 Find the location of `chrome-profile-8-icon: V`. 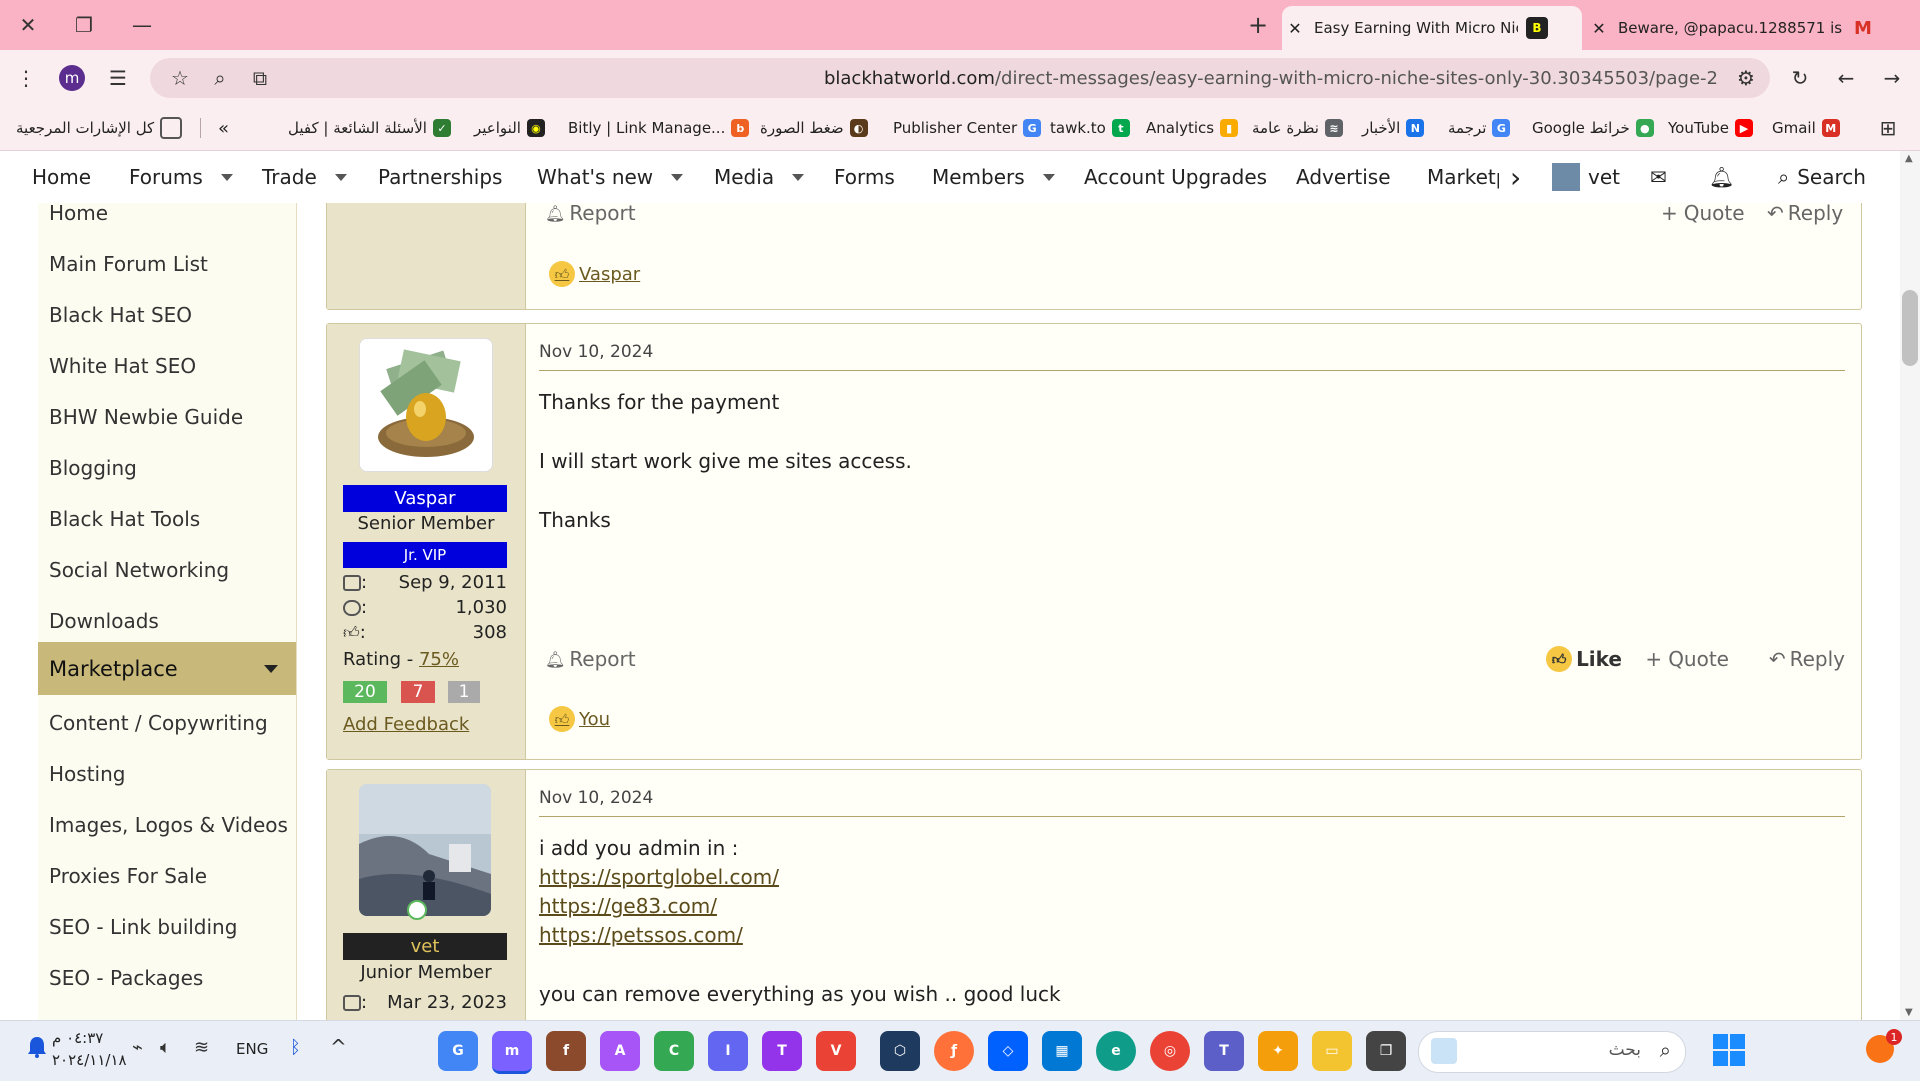

chrome-profile-8-icon: V is located at coordinates (836, 1051).